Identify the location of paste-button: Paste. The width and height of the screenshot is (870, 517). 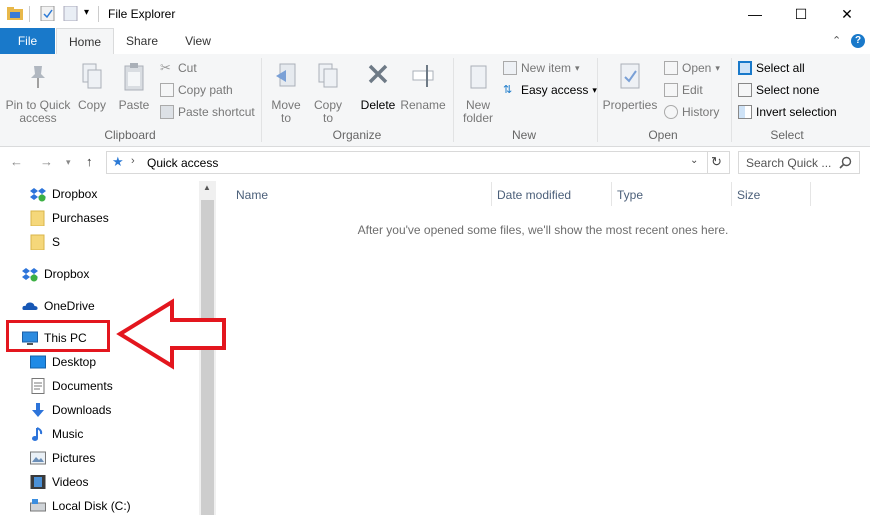
(134, 87).